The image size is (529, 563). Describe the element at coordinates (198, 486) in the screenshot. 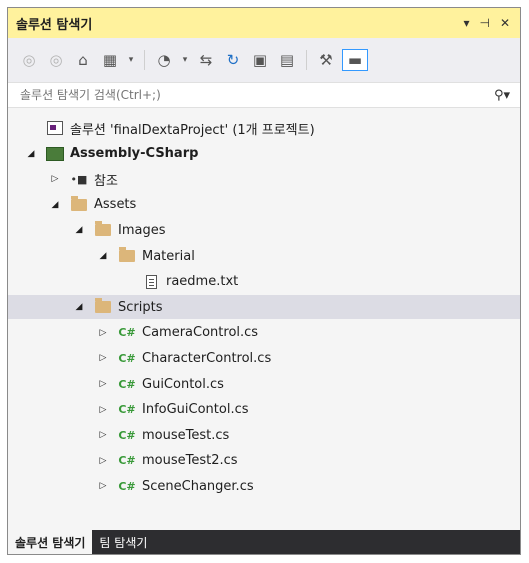

I see `tree-item-label: SceneChanger.cs` at that location.